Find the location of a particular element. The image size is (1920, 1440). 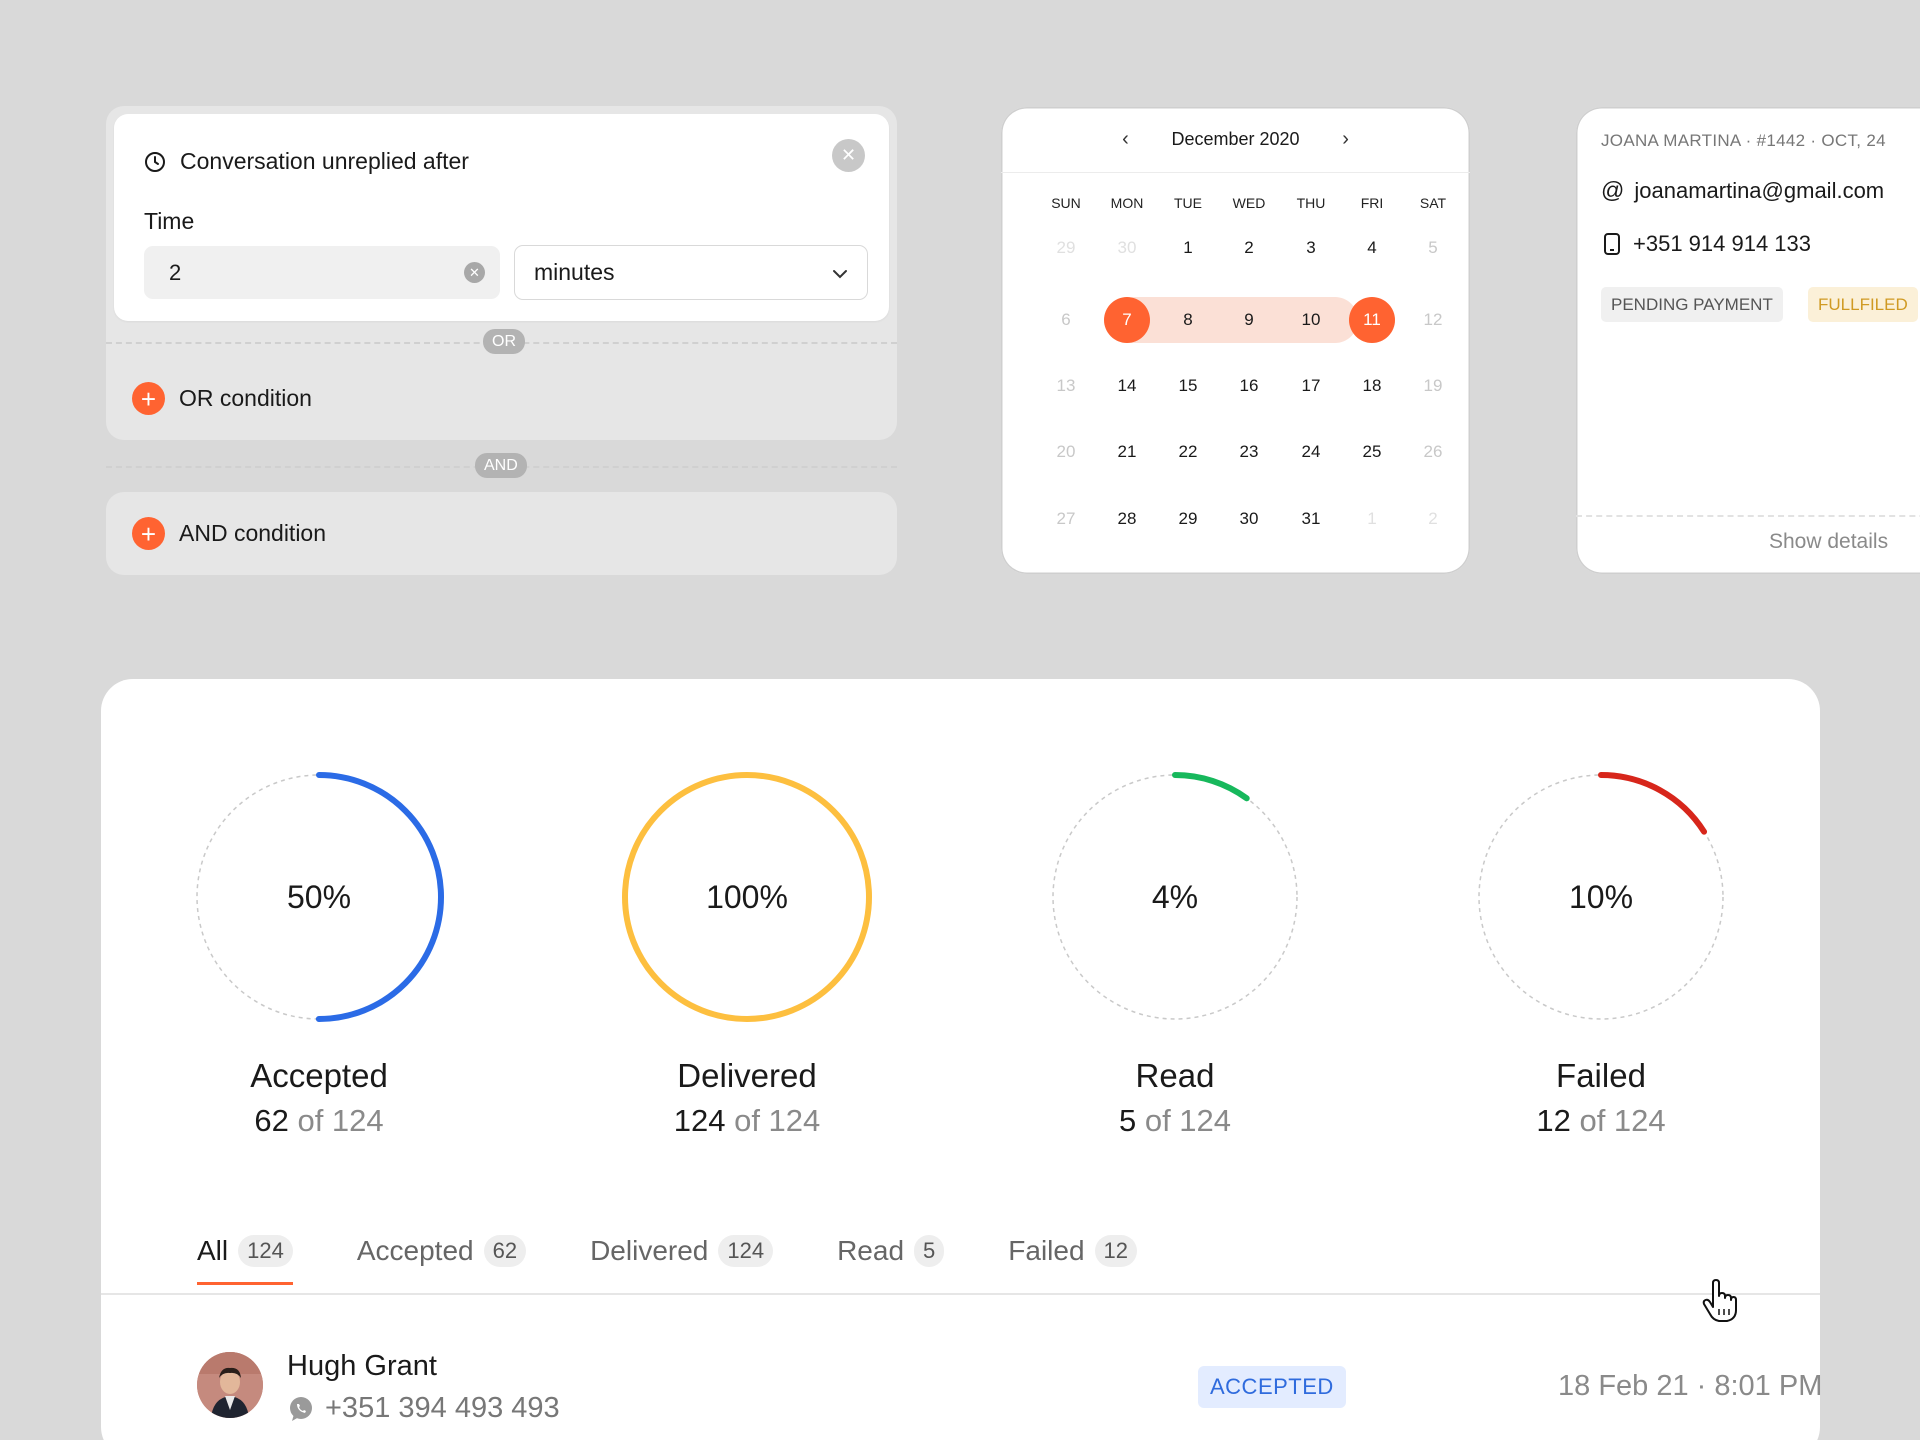

tag-pending-payment: PENDING PAYMENT is located at coordinates (1692, 304).